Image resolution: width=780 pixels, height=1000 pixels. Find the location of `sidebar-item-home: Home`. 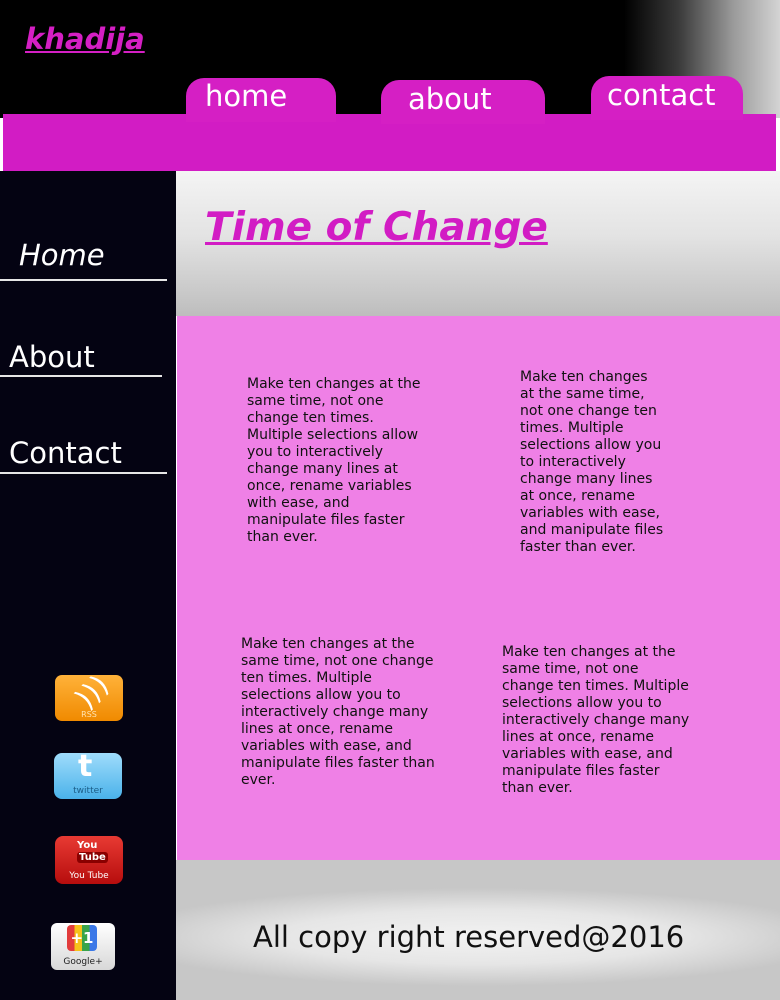

sidebar-item-home: Home is located at coordinates (62, 255).